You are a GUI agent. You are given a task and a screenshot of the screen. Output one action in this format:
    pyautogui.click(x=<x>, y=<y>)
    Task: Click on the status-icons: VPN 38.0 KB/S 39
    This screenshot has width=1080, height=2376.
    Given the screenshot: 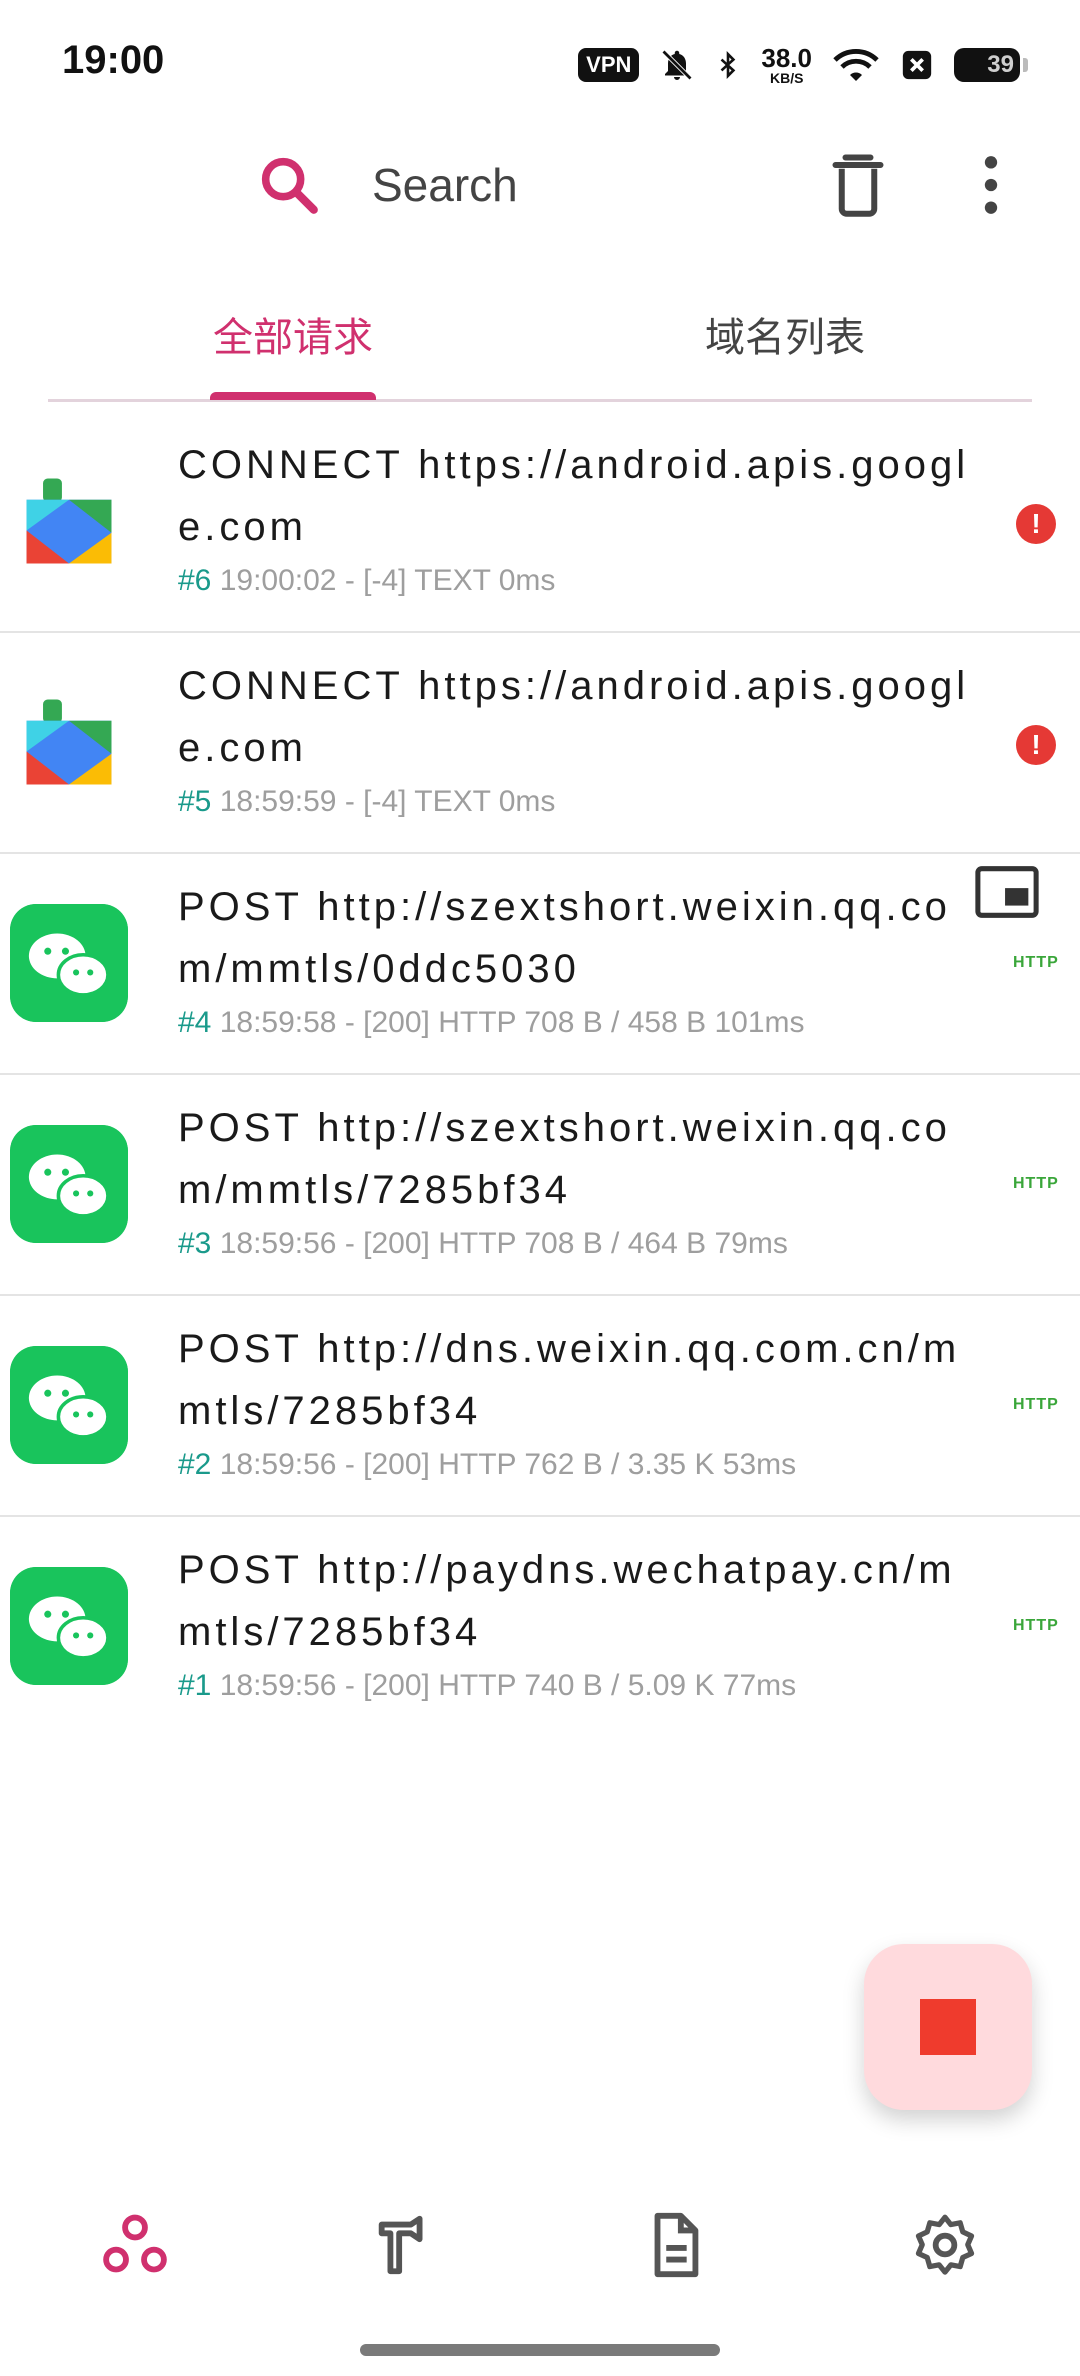 What is the action you would take?
    pyautogui.click(x=803, y=65)
    